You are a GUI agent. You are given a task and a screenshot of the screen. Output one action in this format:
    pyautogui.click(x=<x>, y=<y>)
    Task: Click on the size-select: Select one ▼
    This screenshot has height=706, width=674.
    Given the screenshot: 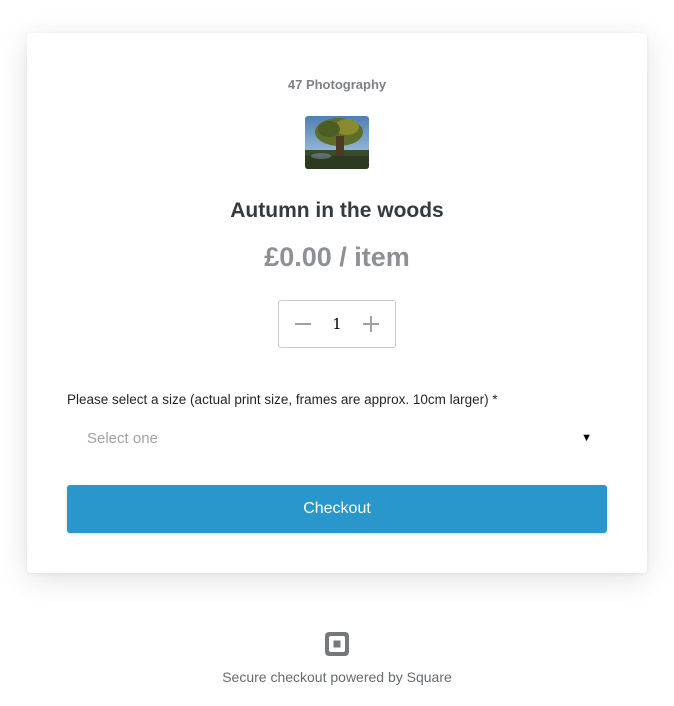 What is the action you would take?
    pyautogui.click(x=337, y=438)
    